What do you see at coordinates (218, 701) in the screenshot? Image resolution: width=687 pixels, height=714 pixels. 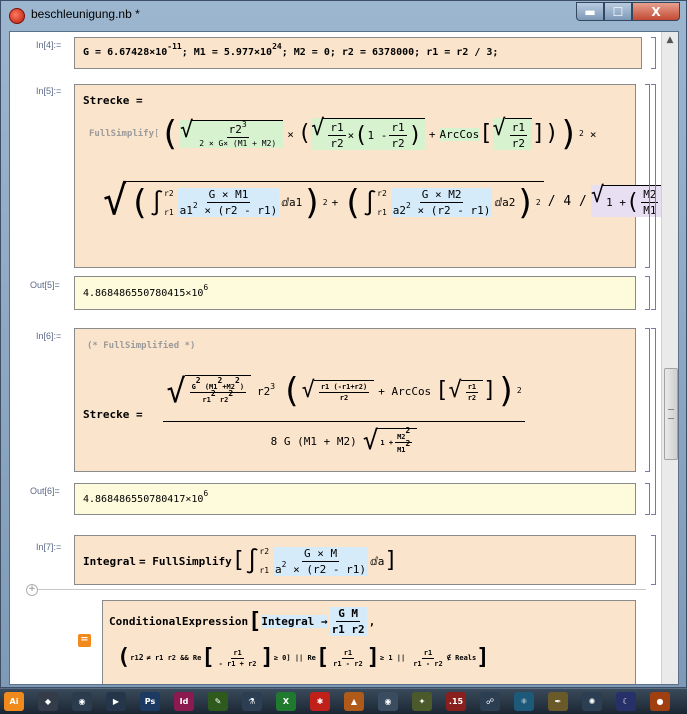 I see `green-pen-icon: ✎` at bounding box center [218, 701].